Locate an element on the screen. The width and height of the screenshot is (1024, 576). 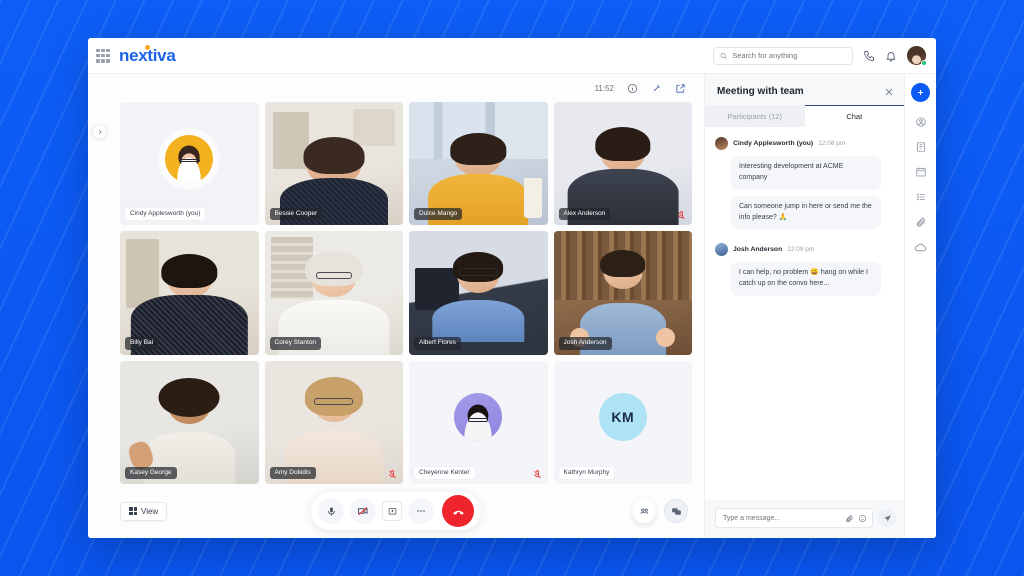
send-button is located at coordinates (887, 518).